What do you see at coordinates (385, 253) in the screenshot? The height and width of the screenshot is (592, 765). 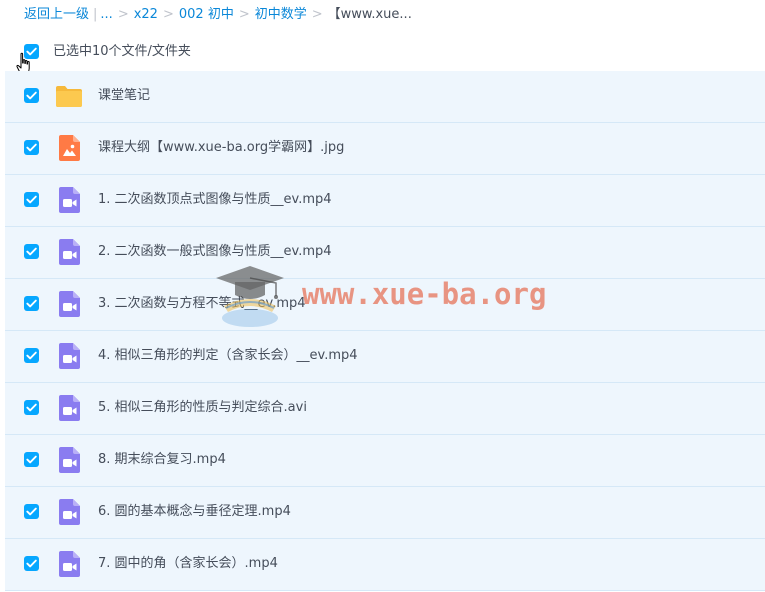 I see `file-row: 2. 二次函数一般式图像与性质__ev.mp4` at bounding box center [385, 253].